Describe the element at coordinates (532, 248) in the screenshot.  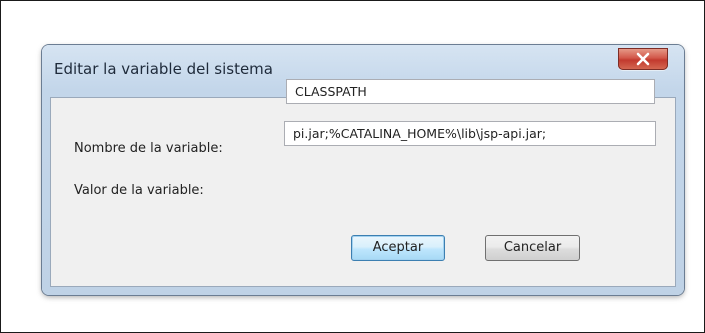
I see `cancel-button: Cancelar` at that location.